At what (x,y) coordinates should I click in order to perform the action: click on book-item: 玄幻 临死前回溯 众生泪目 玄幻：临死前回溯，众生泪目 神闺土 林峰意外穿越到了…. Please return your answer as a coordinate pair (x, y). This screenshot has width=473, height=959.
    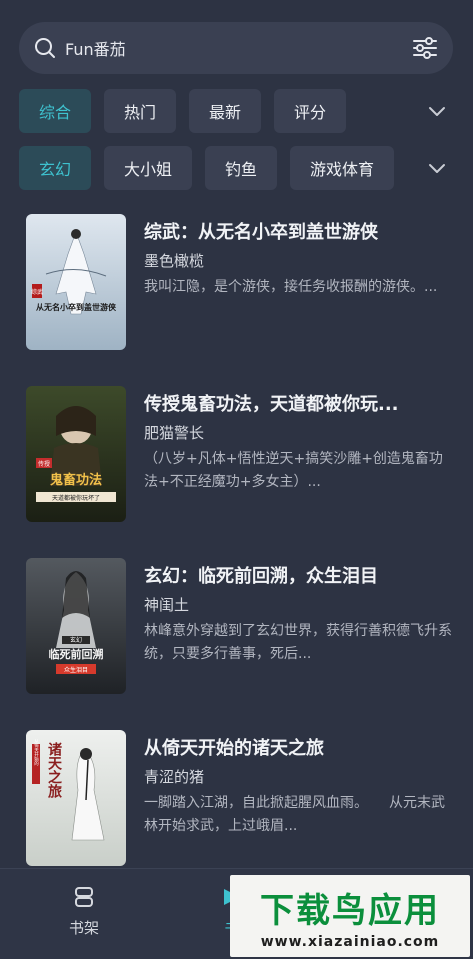
    Looking at the image, I should click on (241, 624).